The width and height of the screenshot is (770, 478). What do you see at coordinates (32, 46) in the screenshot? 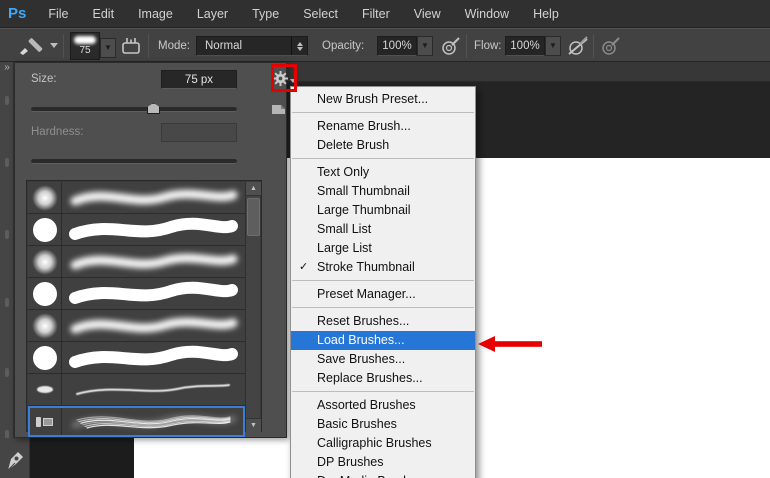
I see `brush-tool-icon` at bounding box center [32, 46].